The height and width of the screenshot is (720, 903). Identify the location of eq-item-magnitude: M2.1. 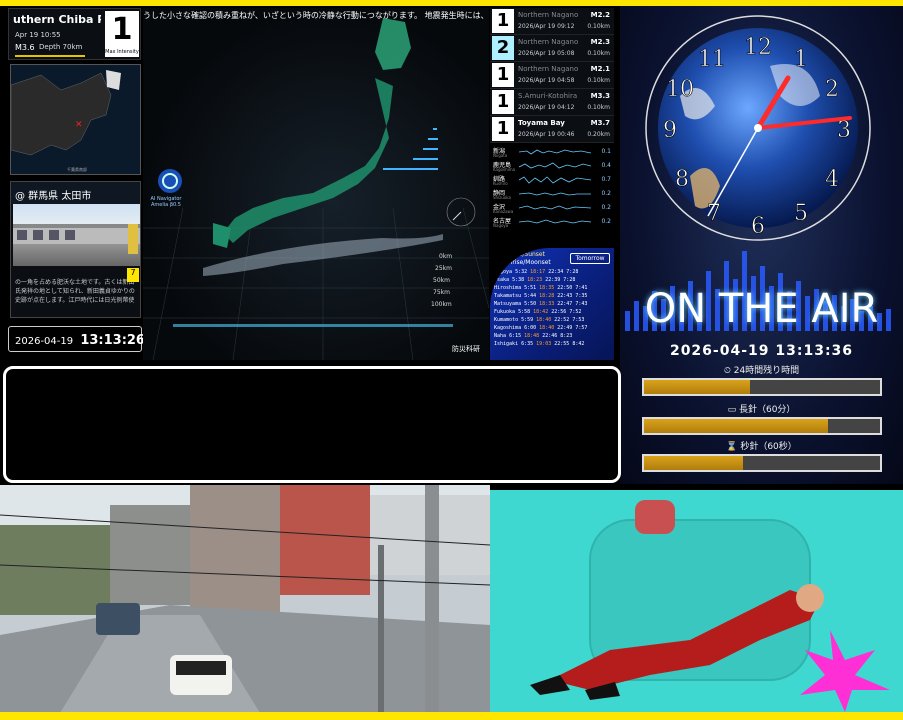
(600, 69).